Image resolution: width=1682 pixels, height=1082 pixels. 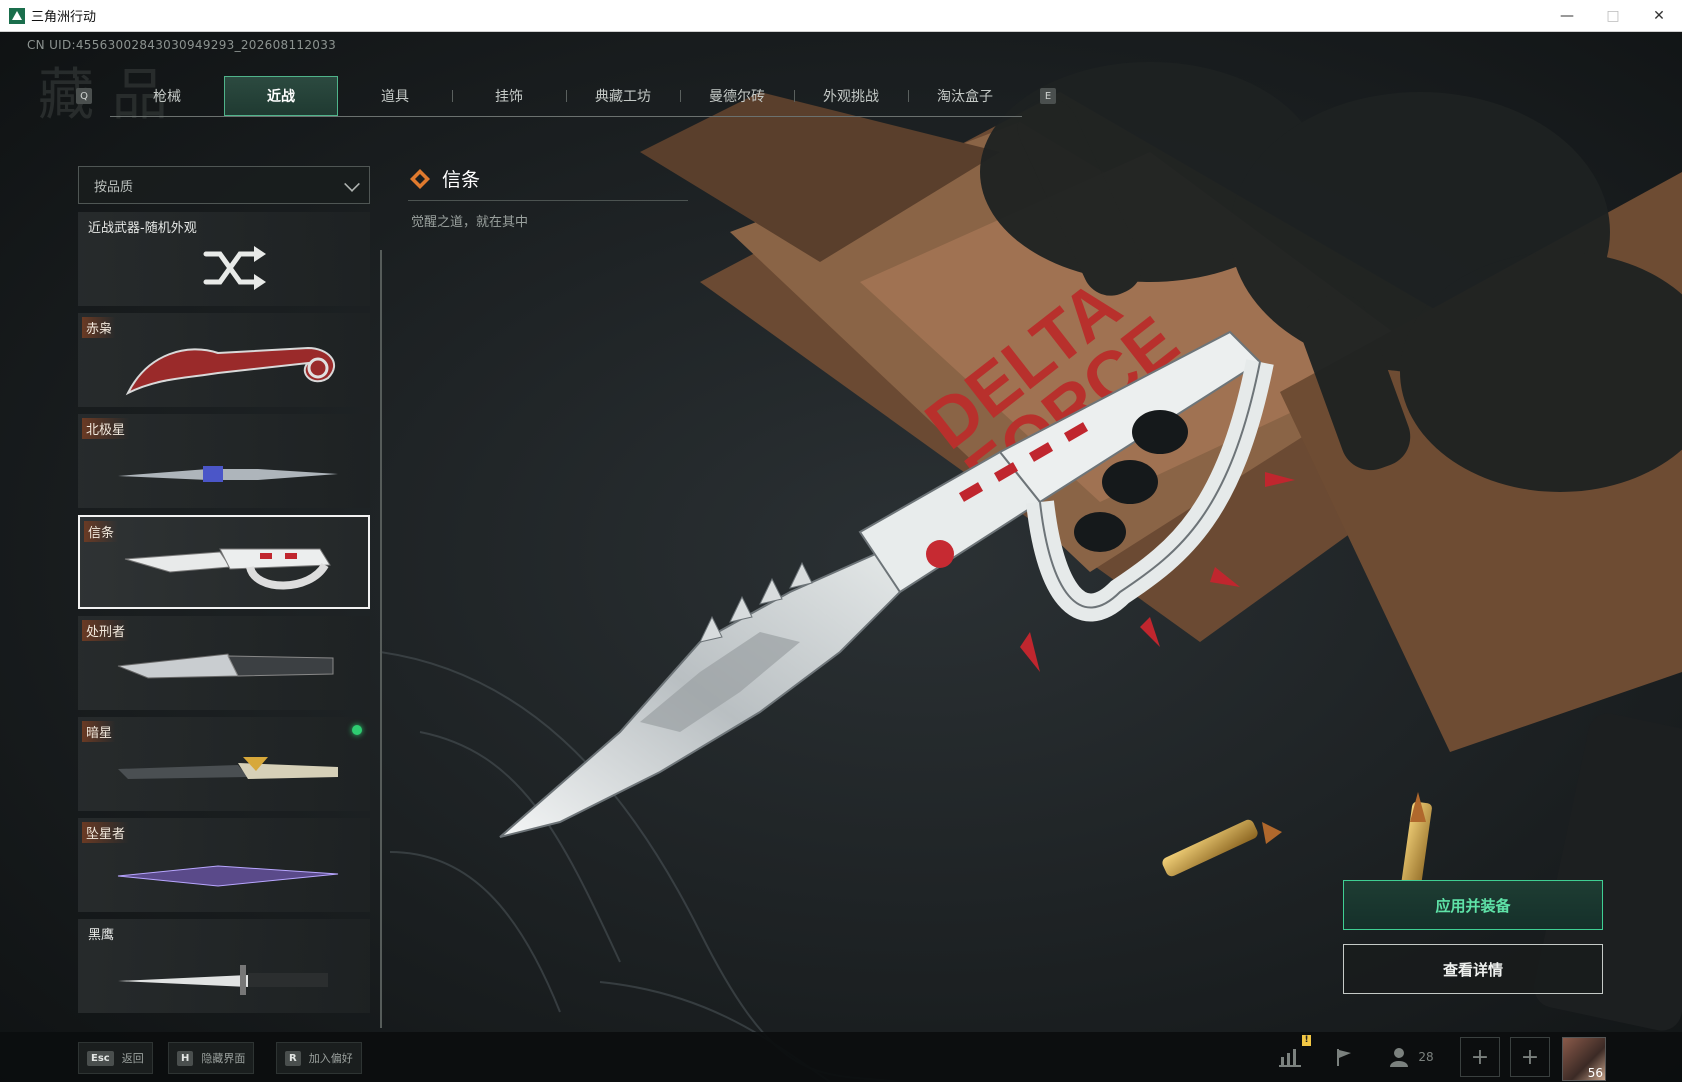 I want to click on add-favorite-hint-button: R 加入偏好, so click(x=319, y=1058).